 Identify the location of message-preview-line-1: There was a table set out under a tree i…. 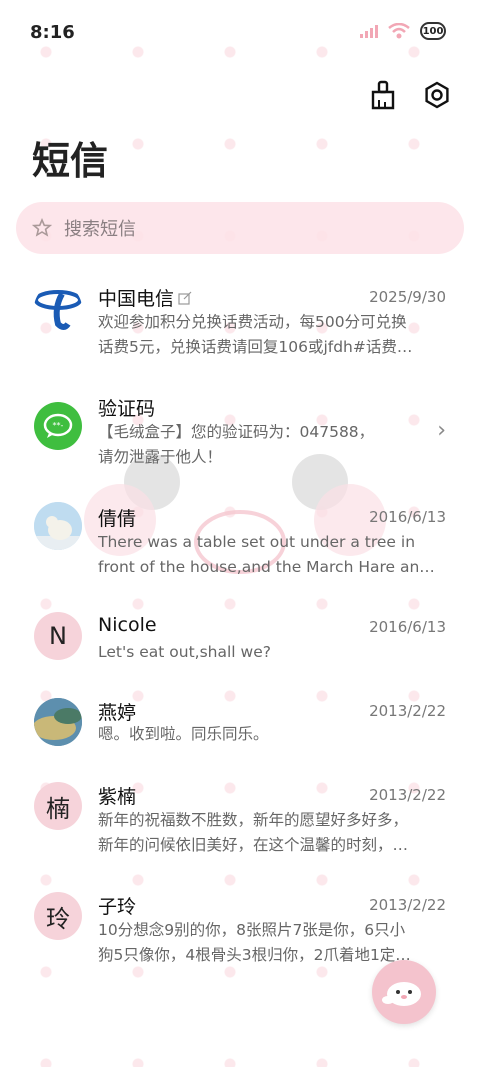
(257, 542).